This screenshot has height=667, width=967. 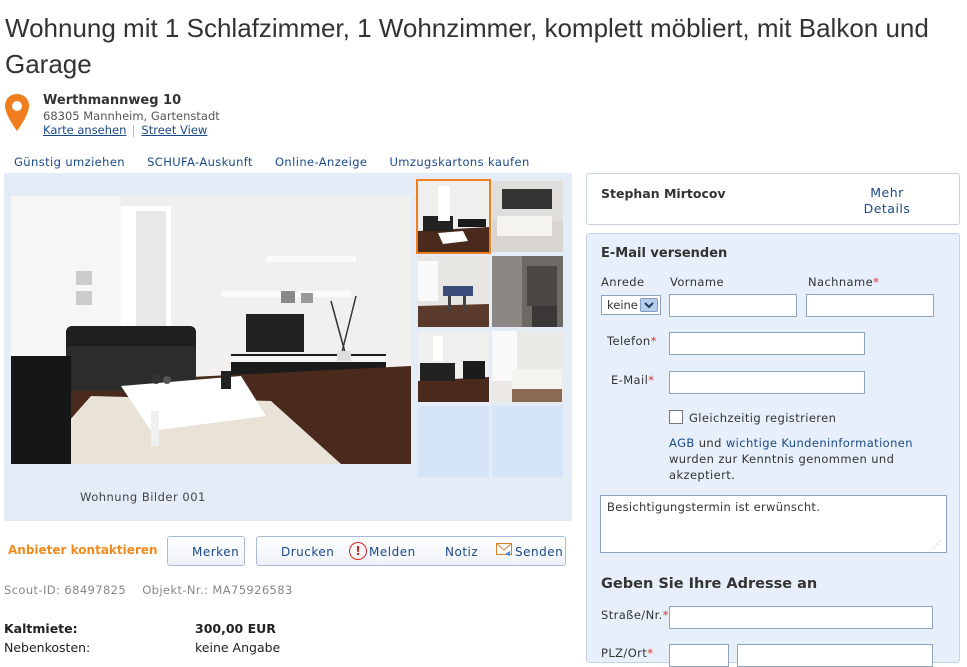 I want to click on report-button: Melden, so click(x=392, y=552).